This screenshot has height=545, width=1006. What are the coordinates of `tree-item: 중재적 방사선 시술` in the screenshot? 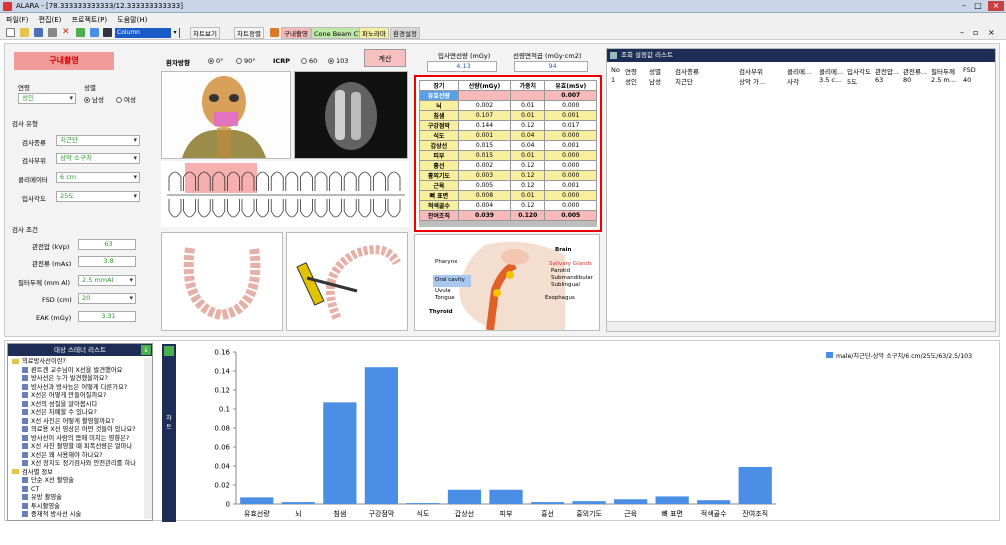 It's located at (82, 515).